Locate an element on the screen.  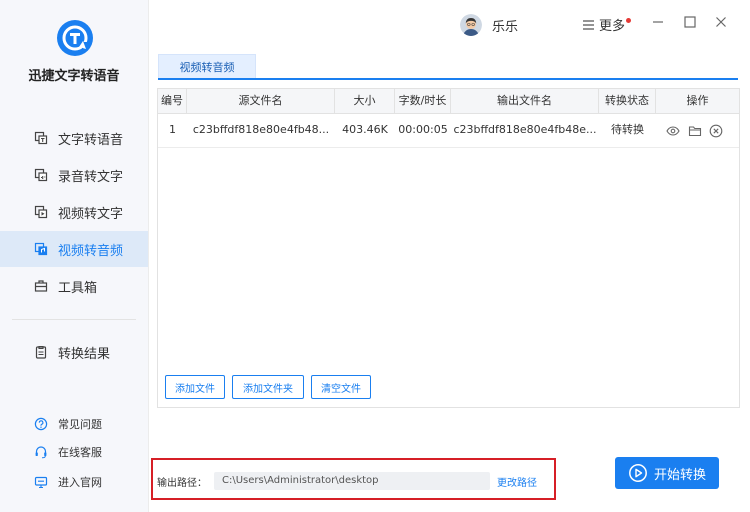
notification-dot is located at coordinates (629, 20).